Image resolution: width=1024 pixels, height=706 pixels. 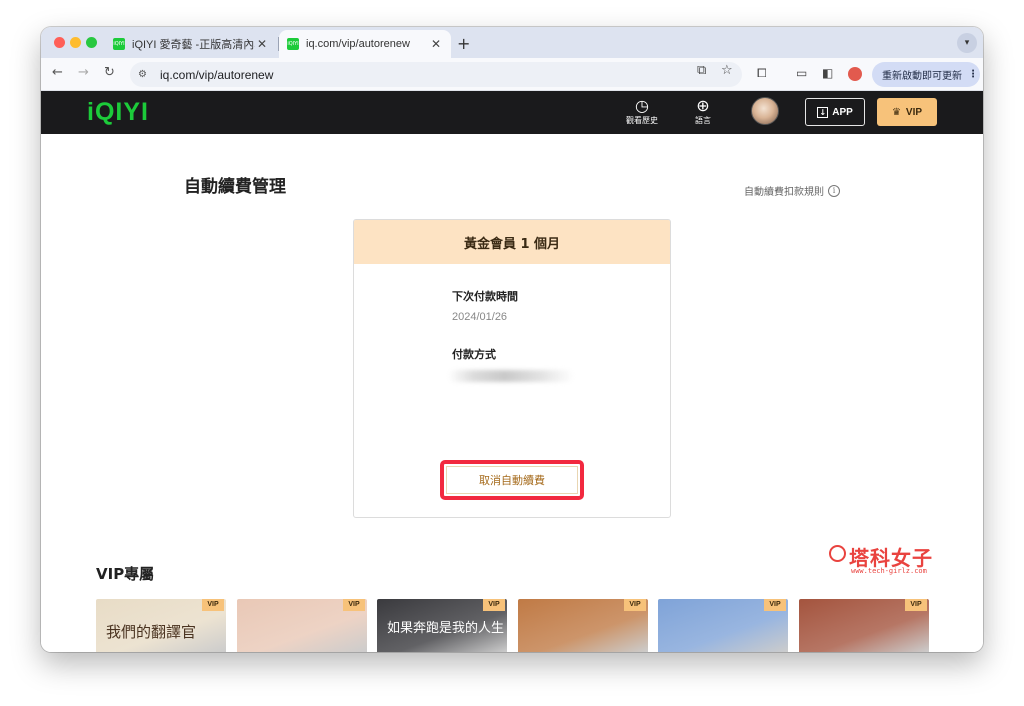 I want to click on tab-autorenew: iQIYI iq.com/vip/autorenew ✕, so click(x=365, y=44).